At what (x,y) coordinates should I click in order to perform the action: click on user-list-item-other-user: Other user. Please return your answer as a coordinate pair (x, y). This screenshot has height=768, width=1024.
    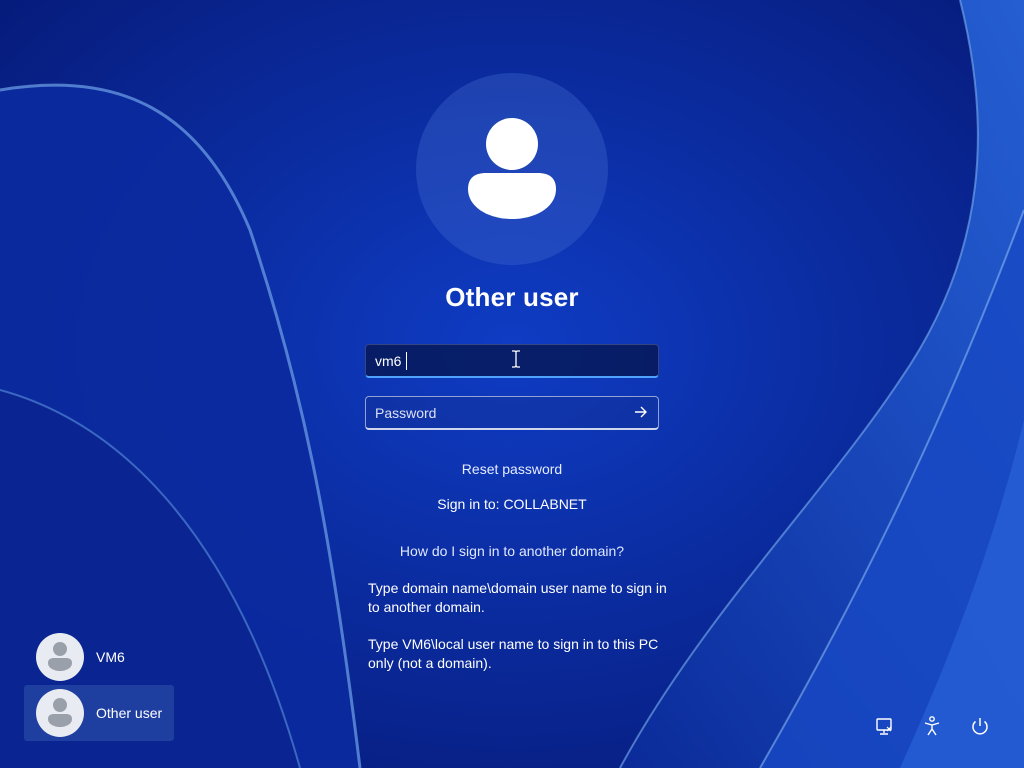
    Looking at the image, I should click on (99, 713).